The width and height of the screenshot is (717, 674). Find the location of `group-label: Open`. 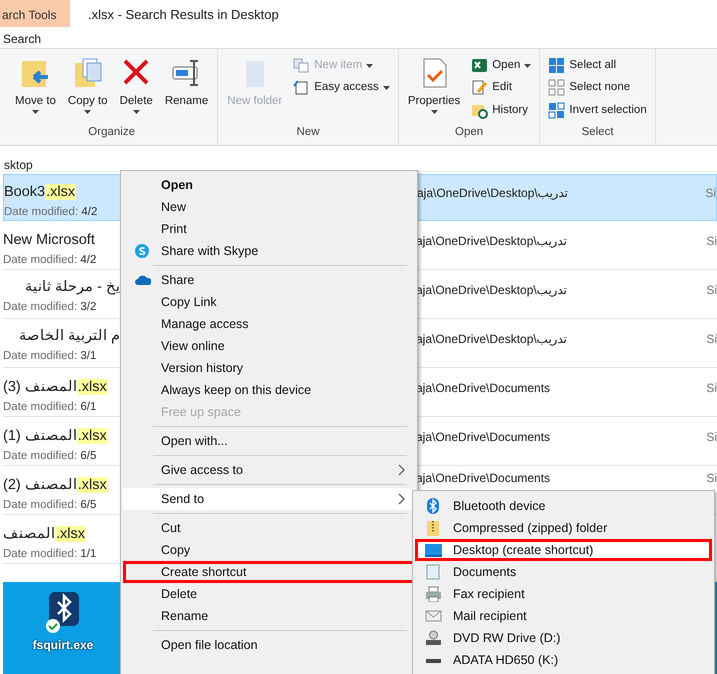

group-label: Open is located at coordinates (469, 132).